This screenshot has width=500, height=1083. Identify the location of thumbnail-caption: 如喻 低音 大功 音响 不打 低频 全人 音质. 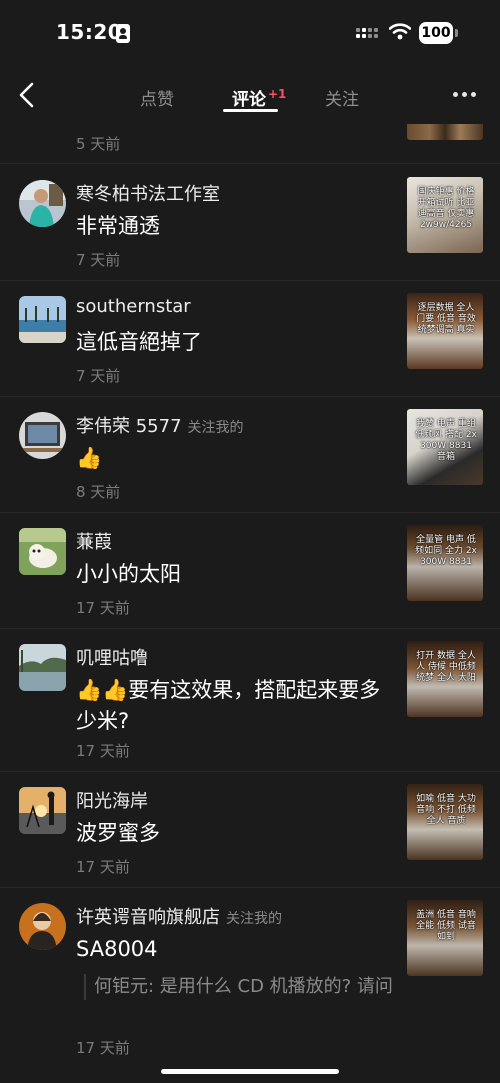
(446, 810).